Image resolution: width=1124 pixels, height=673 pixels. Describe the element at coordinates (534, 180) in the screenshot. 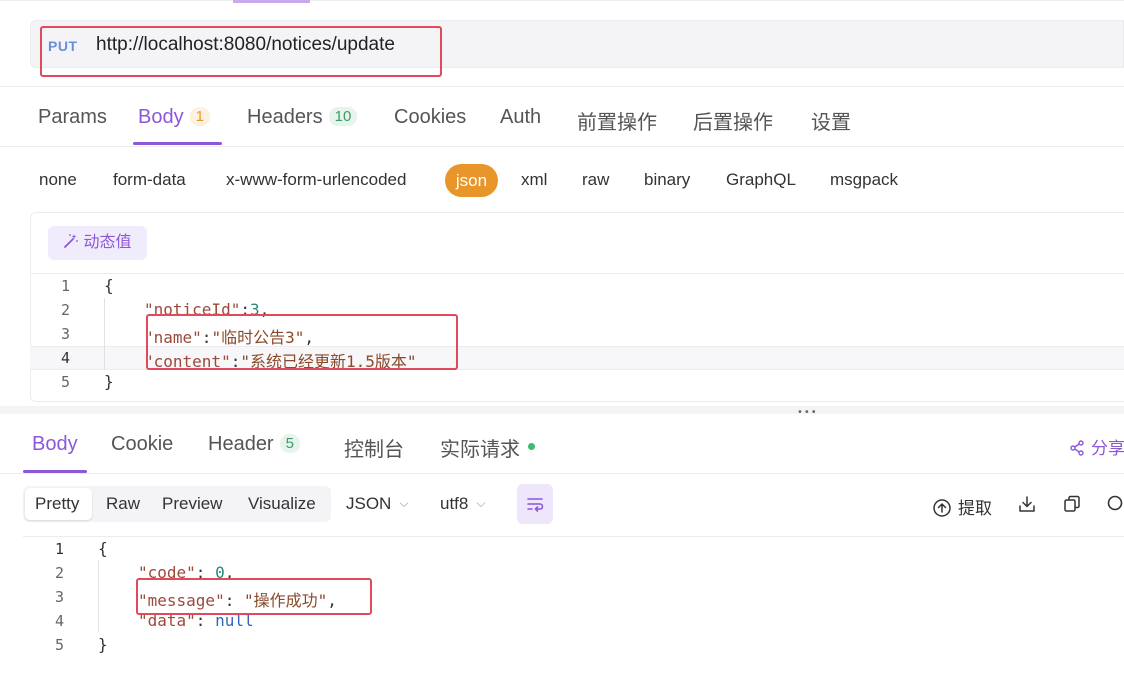

I see `body-type-xml: xml` at that location.